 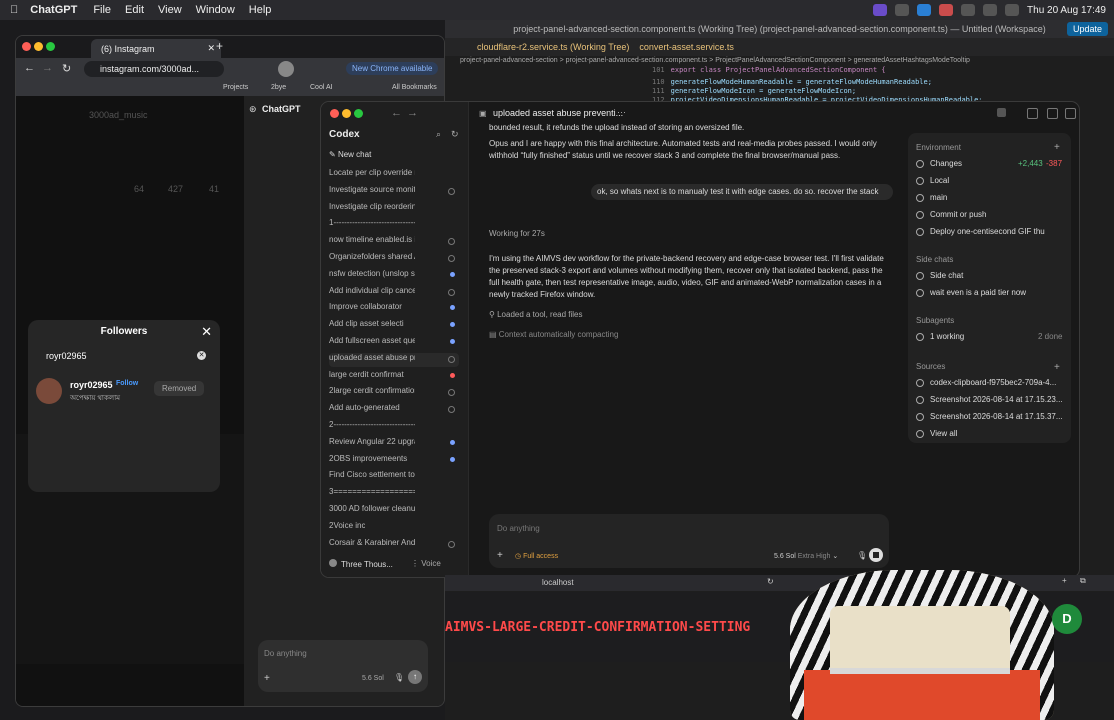 I want to click on menu-help: Help, so click(x=260, y=10).